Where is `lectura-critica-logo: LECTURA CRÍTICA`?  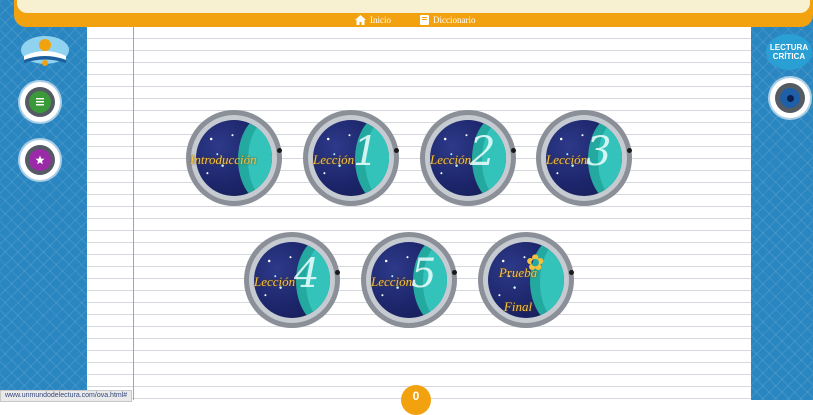
lectura-critica-logo: LECTURA CRÍTICA is located at coordinates (789, 52).